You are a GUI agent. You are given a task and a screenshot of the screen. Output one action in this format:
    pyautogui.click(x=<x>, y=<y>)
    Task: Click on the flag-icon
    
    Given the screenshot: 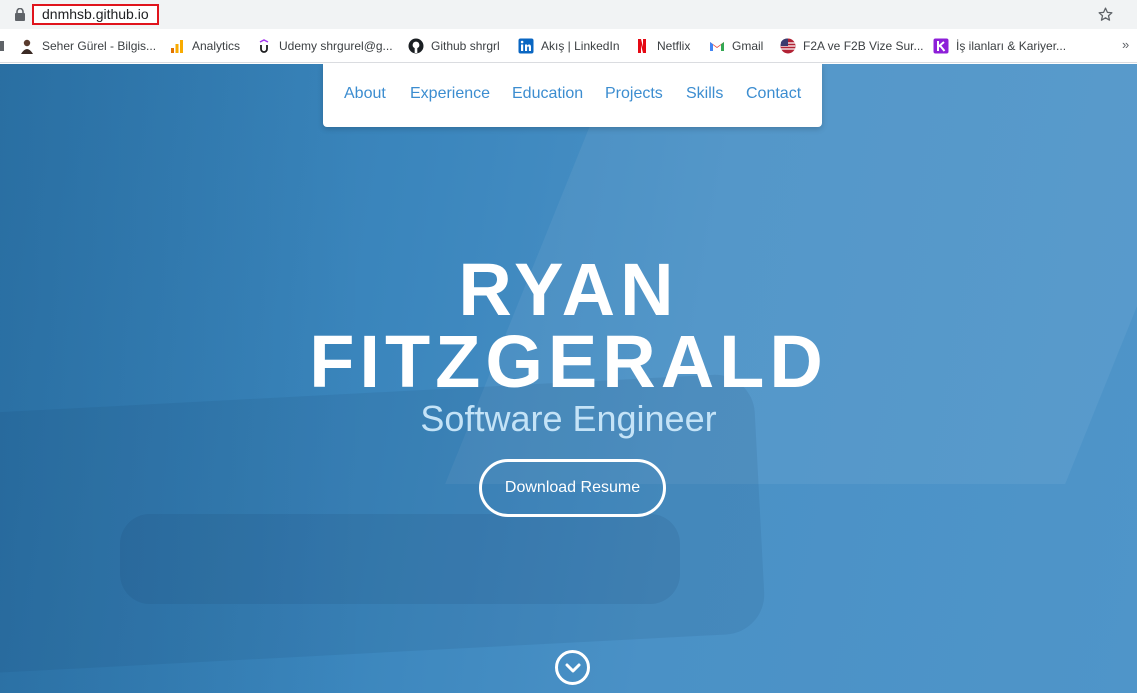 What is the action you would take?
    pyautogui.click(x=788, y=46)
    